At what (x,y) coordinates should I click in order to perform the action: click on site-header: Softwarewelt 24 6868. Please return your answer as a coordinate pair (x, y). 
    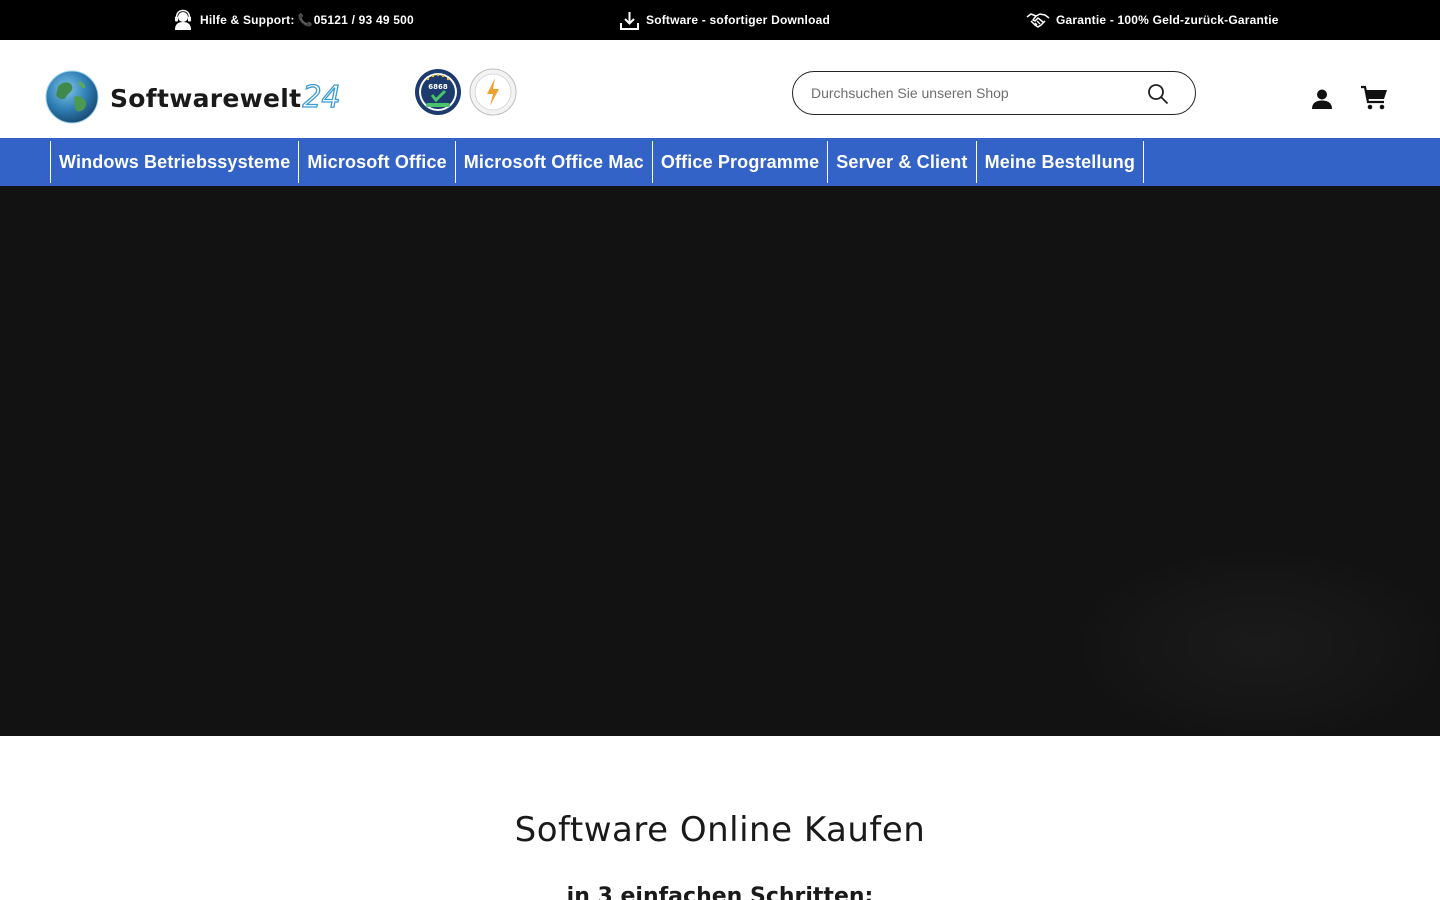
    Looking at the image, I should click on (720, 89).